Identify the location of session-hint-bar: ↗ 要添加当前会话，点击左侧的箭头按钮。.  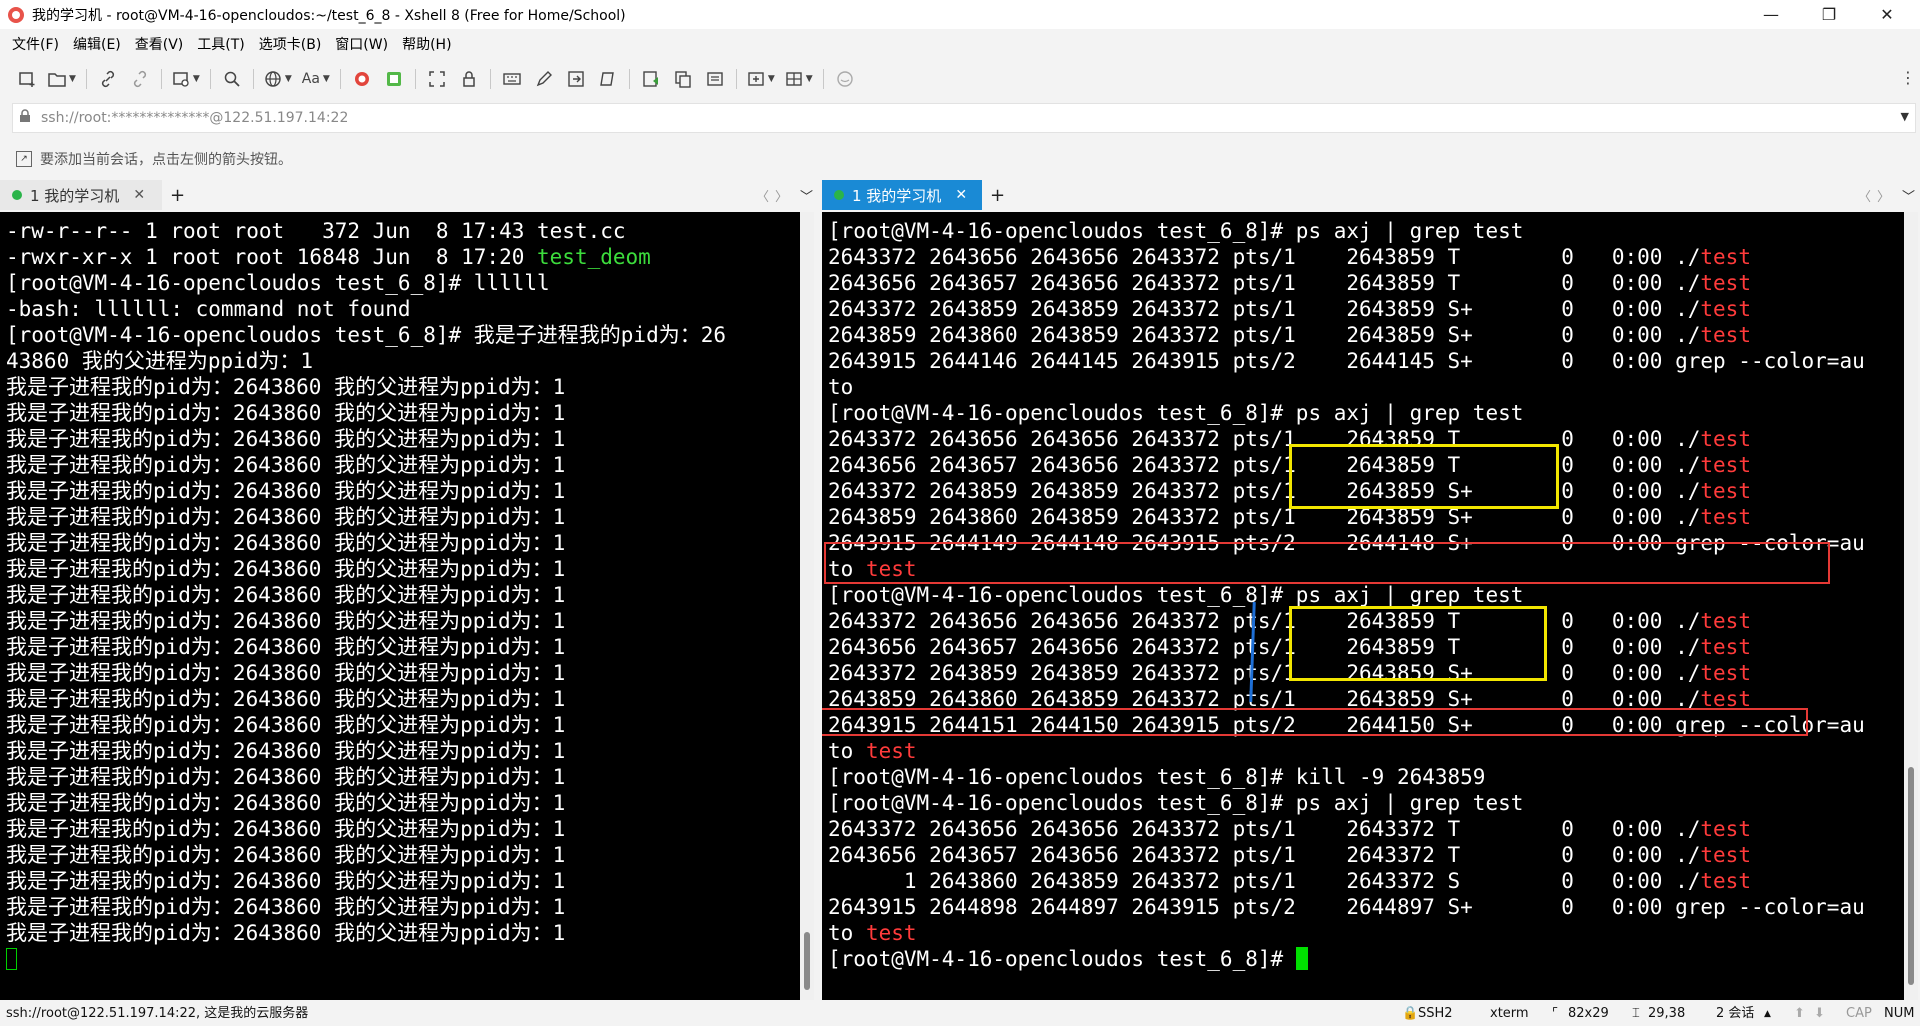
(960, 159).